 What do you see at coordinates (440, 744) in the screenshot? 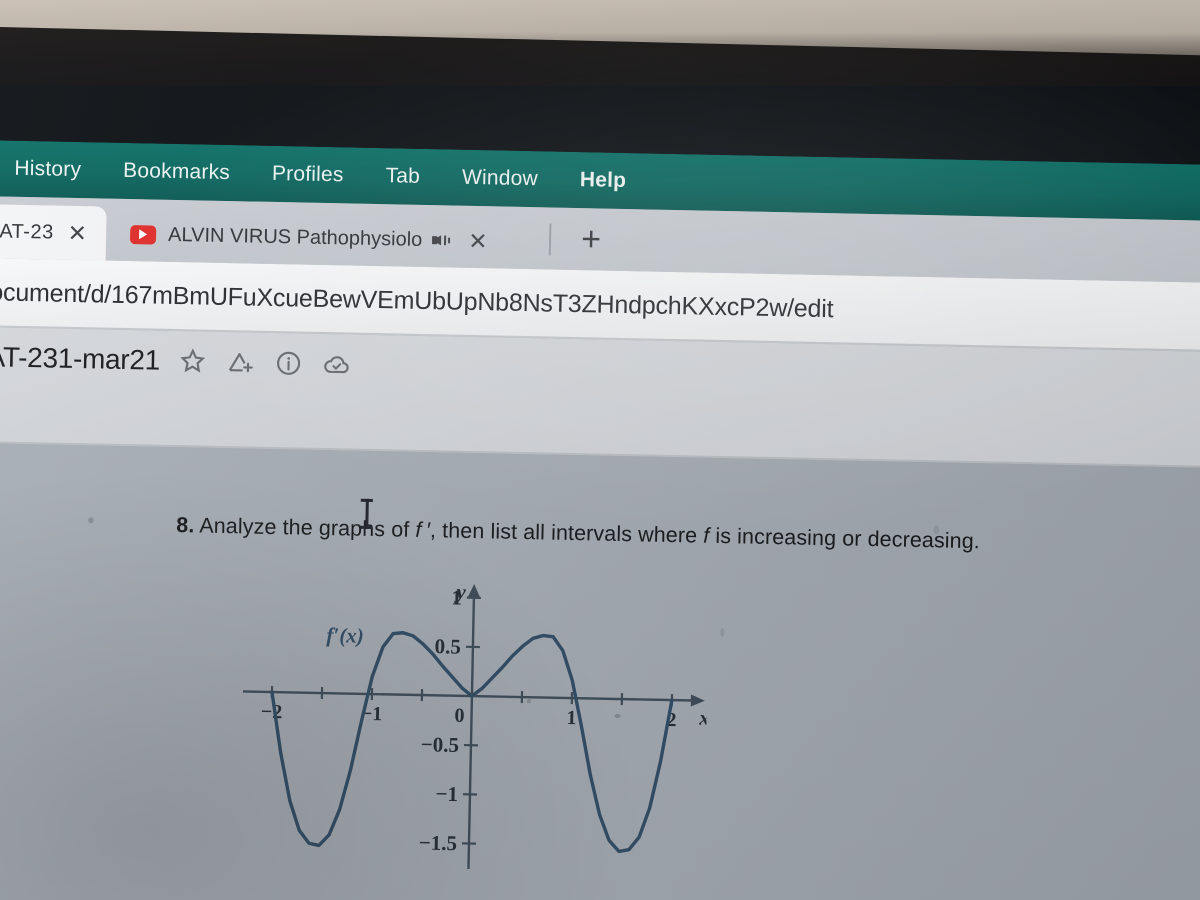
I see `y-tick-label: −0.5` at bounding box center [440, 744].